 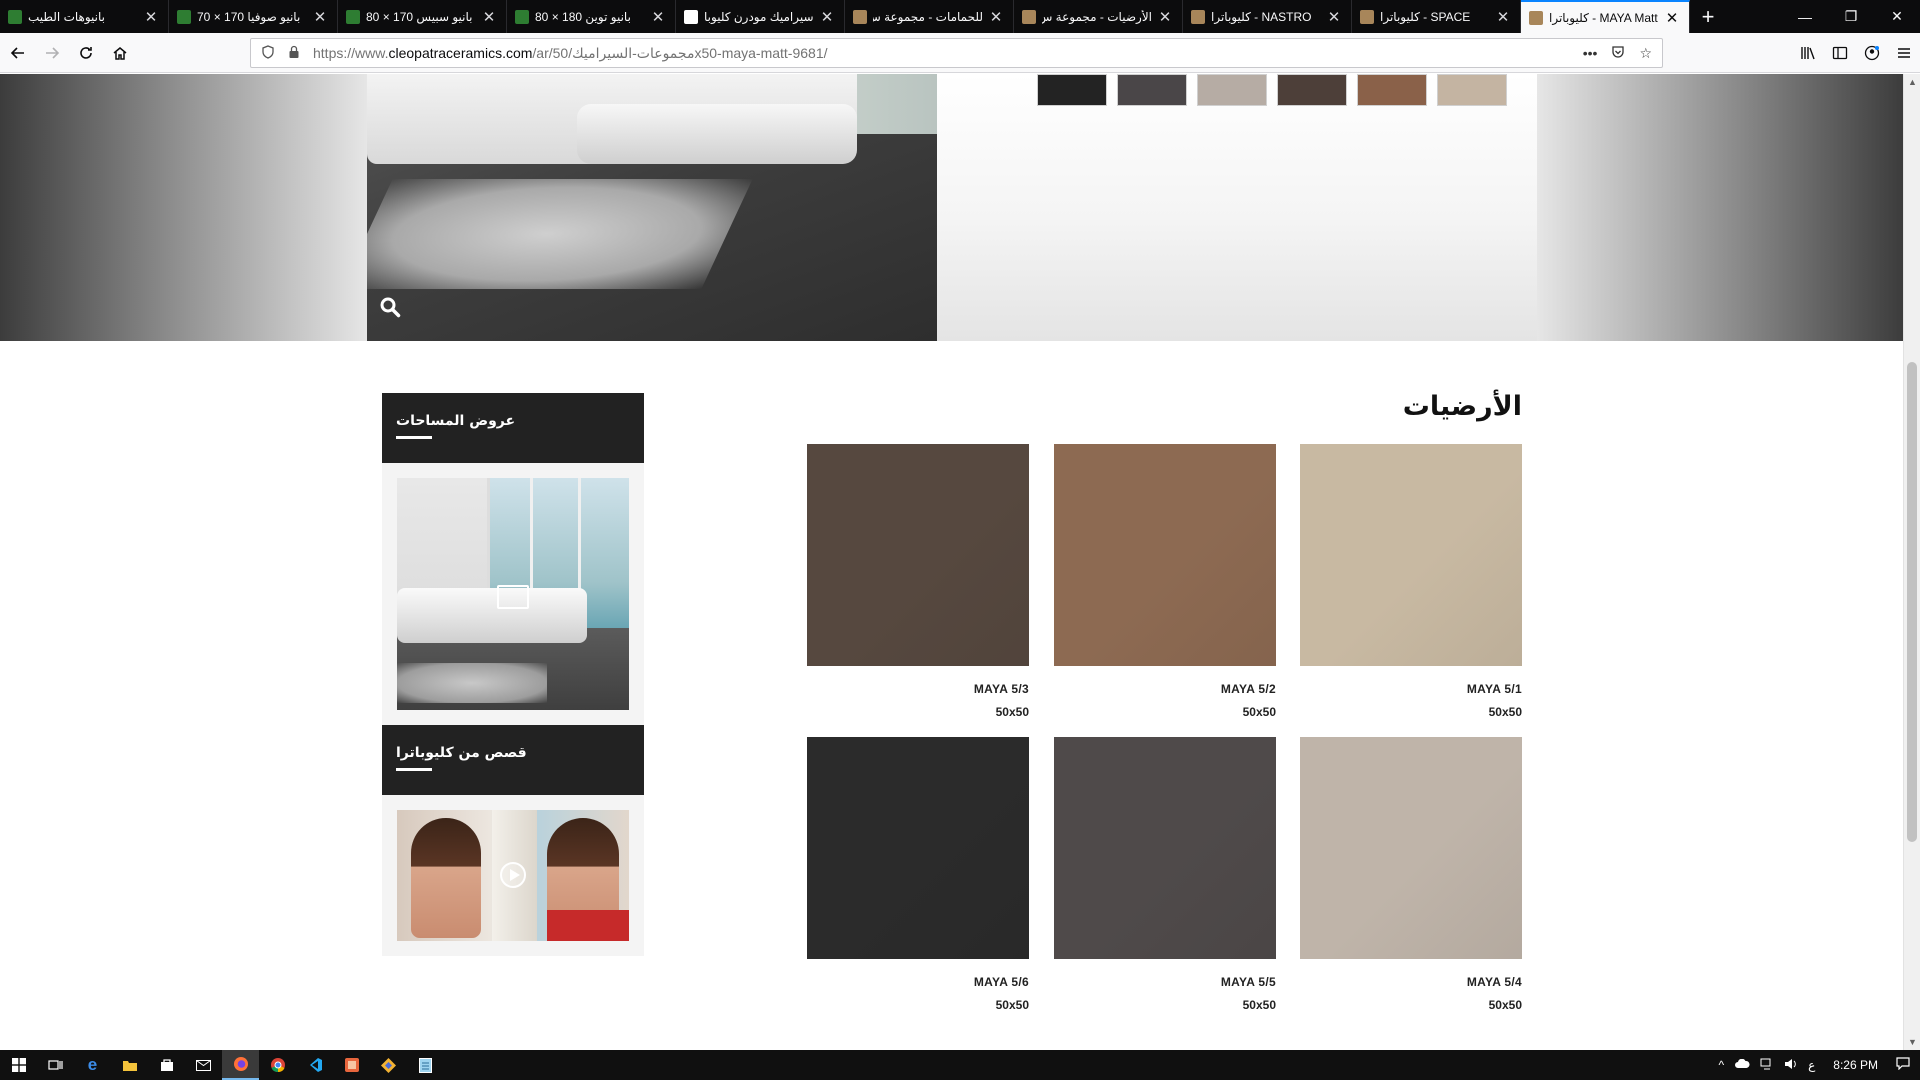 I want to click on floor-tile-card: MAYA 5/4 50x50, so click(x=1411, y=874).